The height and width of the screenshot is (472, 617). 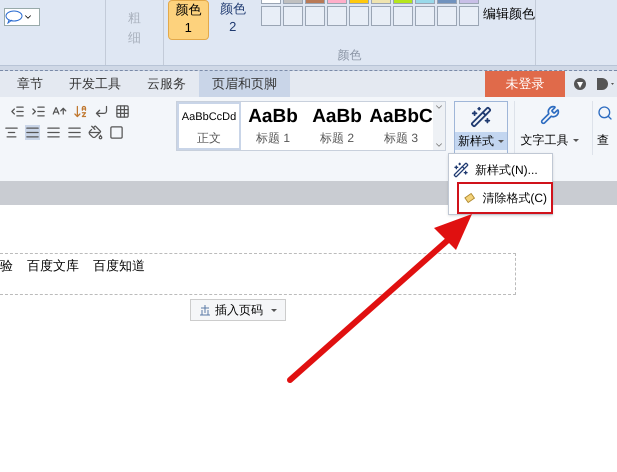 What do you see at coordinates (209, 126) in the screenshot?
I see `style-option: AaBbCcDd 正文` at bounding box center [209, 126].